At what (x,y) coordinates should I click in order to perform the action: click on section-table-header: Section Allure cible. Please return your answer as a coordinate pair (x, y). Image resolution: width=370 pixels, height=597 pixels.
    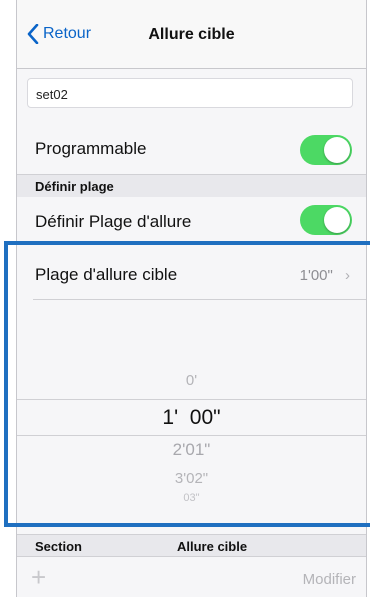
    Looking at the image, I should click on (191, 546).